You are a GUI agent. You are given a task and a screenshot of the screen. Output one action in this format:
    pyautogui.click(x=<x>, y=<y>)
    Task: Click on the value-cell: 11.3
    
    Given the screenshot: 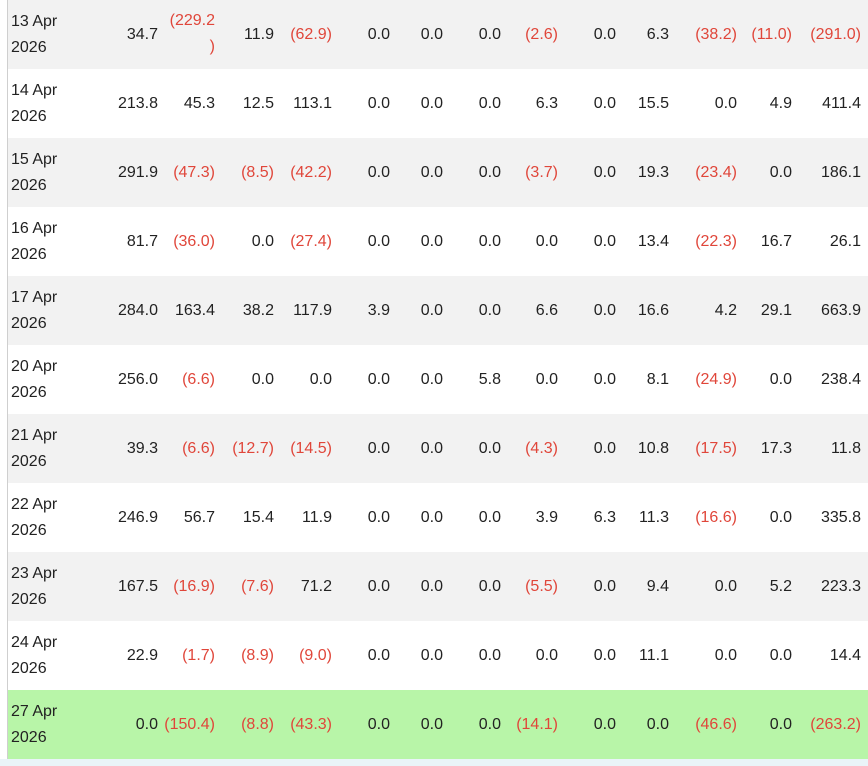 What is the action you would take?
    pyautogui.click(x=654, y=517)
    